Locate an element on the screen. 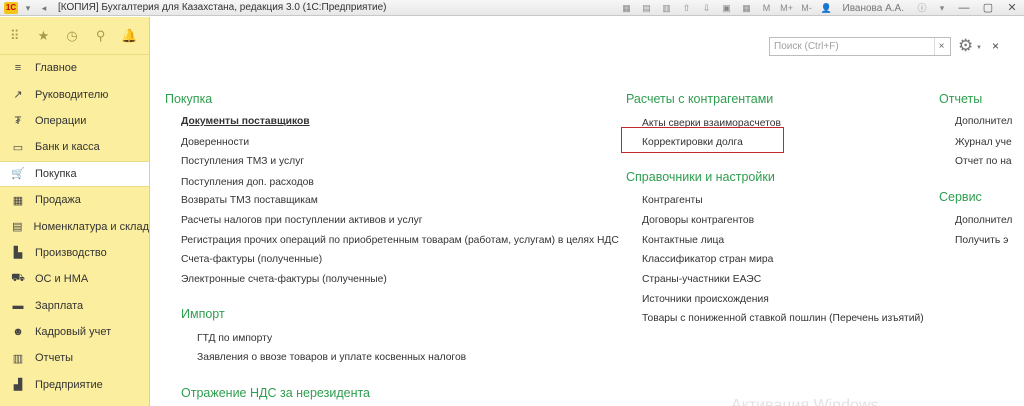  bell-icon: 🔔 is located at coordinates (129, 36).